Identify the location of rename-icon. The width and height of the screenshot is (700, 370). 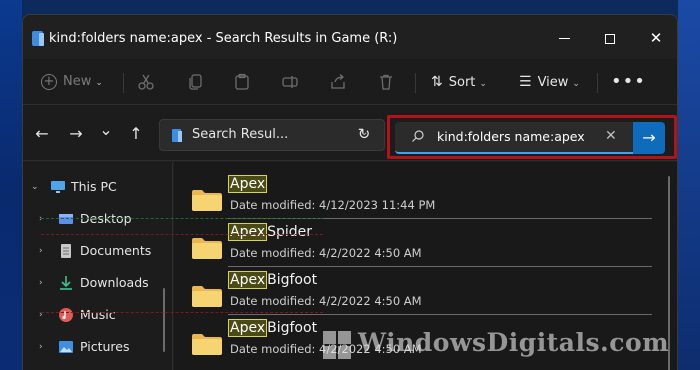
(290, 82).